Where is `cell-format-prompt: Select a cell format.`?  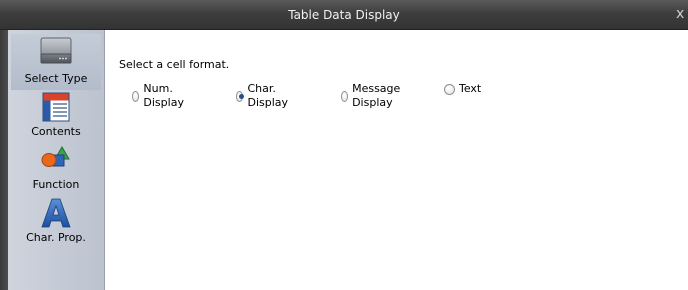
cell-format-prompt: Select a cell format. is located at coordinates (174, 64).